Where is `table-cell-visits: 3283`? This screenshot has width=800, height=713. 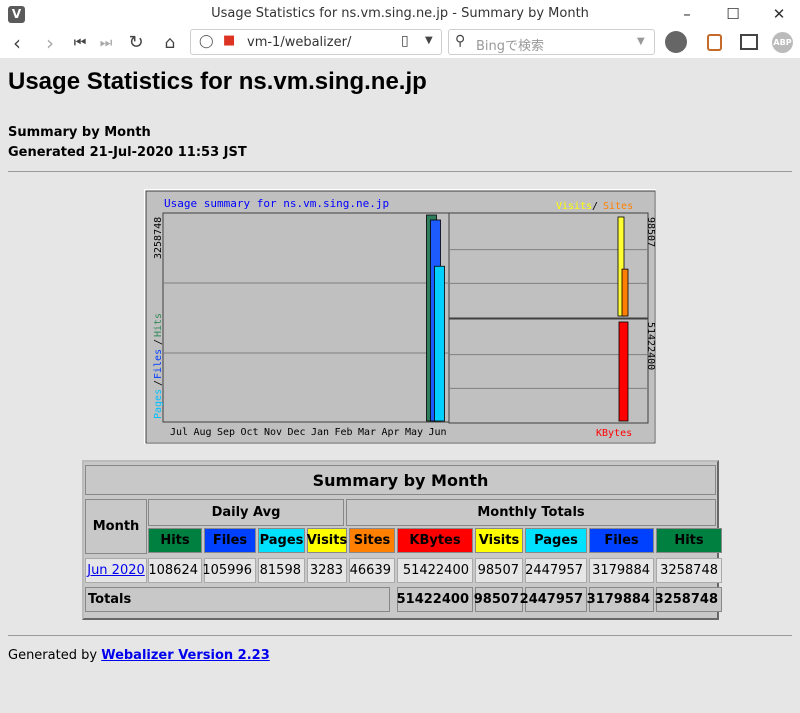
table-cell-visits: 3283 is located at coordinates (327, 570).